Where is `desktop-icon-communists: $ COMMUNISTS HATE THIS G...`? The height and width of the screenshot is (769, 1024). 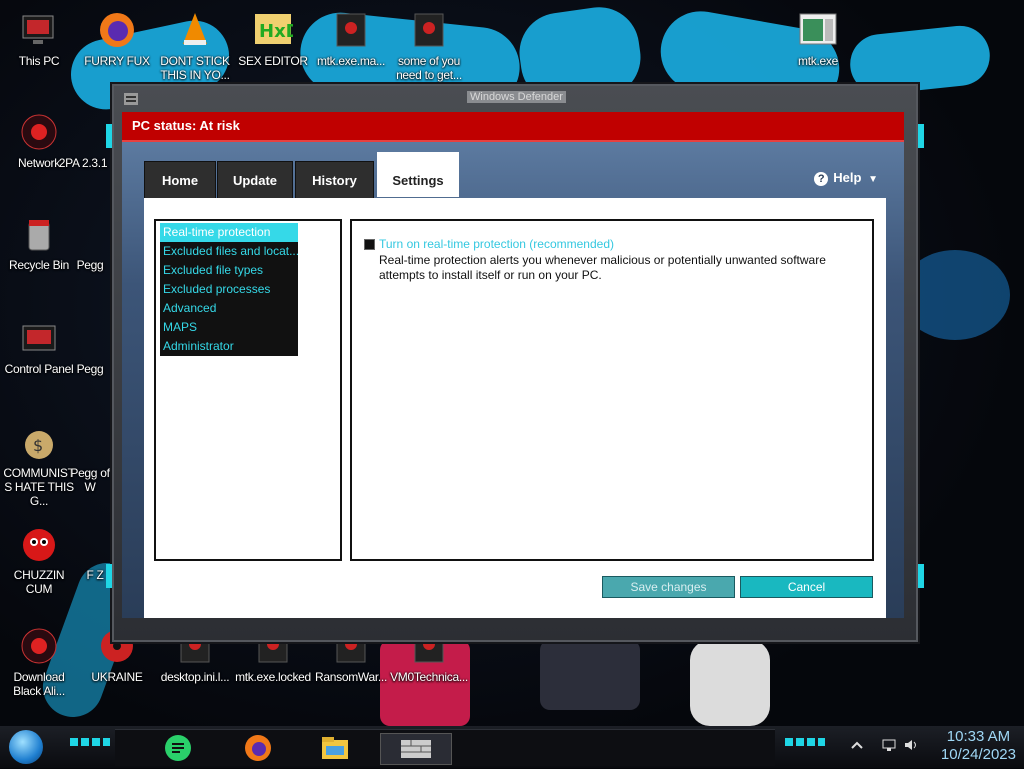
desktop-icon-communists: $ COMMUNISTS HATE THIS G... is located at coordinates (39, 465).